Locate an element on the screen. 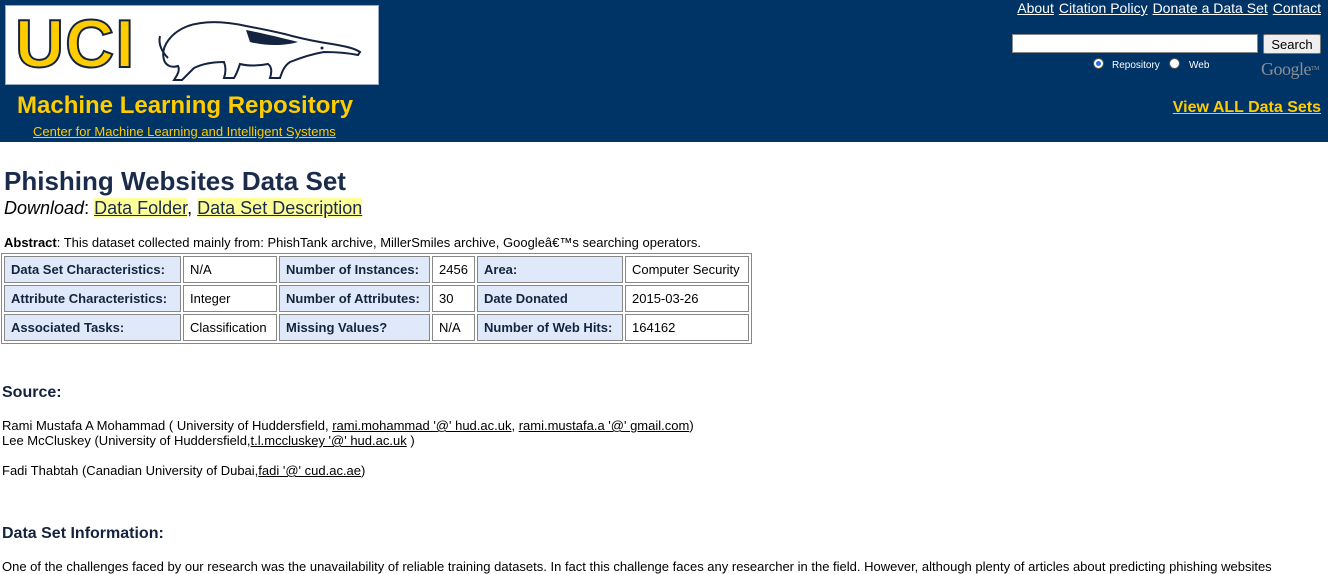 This screenshot has width=1328, height=574. repo-title: Machine Learning Repository is located at coordinates (185, 105).